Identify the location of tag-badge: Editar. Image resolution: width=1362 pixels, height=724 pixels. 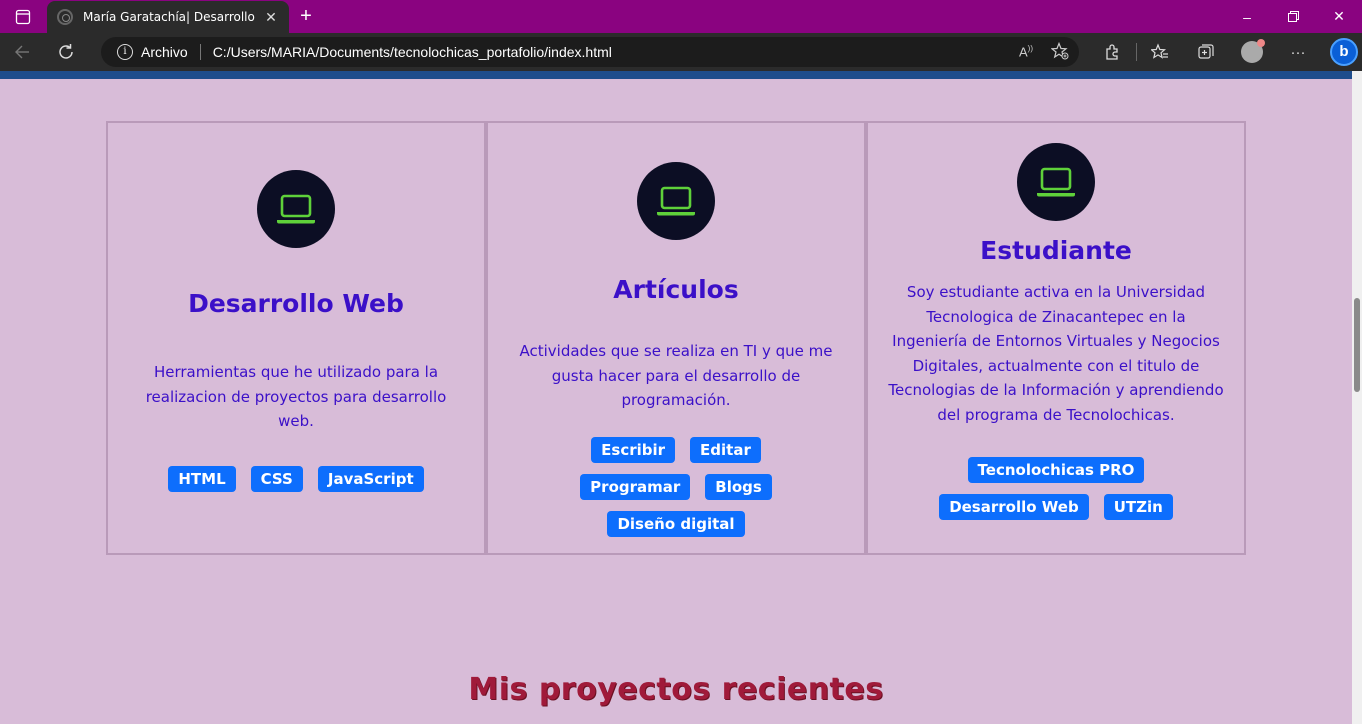
(725, 450).